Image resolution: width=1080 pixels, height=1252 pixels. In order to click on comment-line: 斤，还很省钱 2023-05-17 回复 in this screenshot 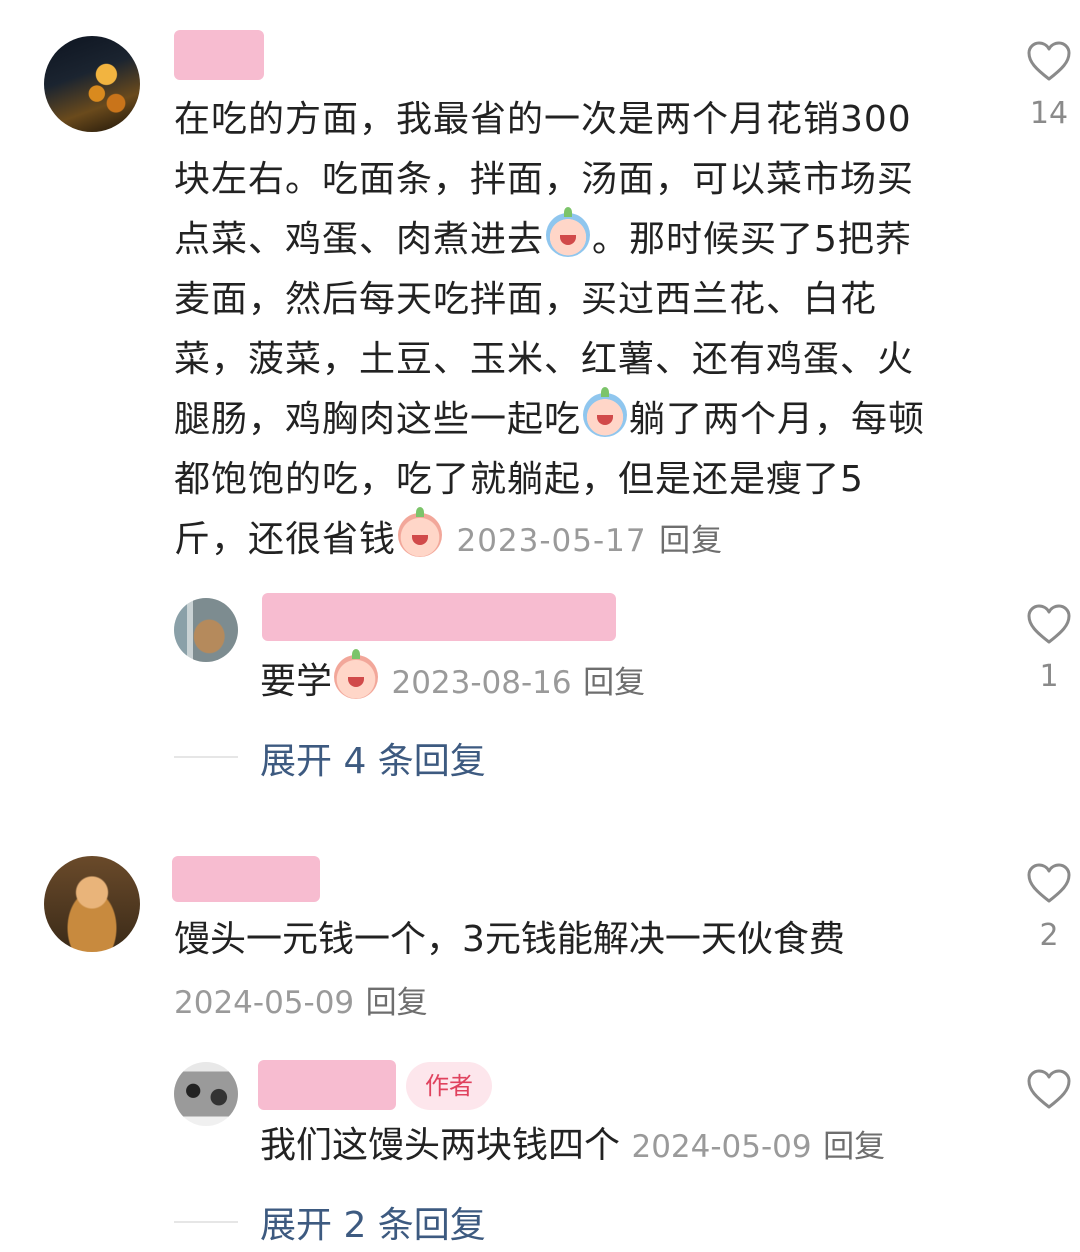, I will do `click(574, 539)`.